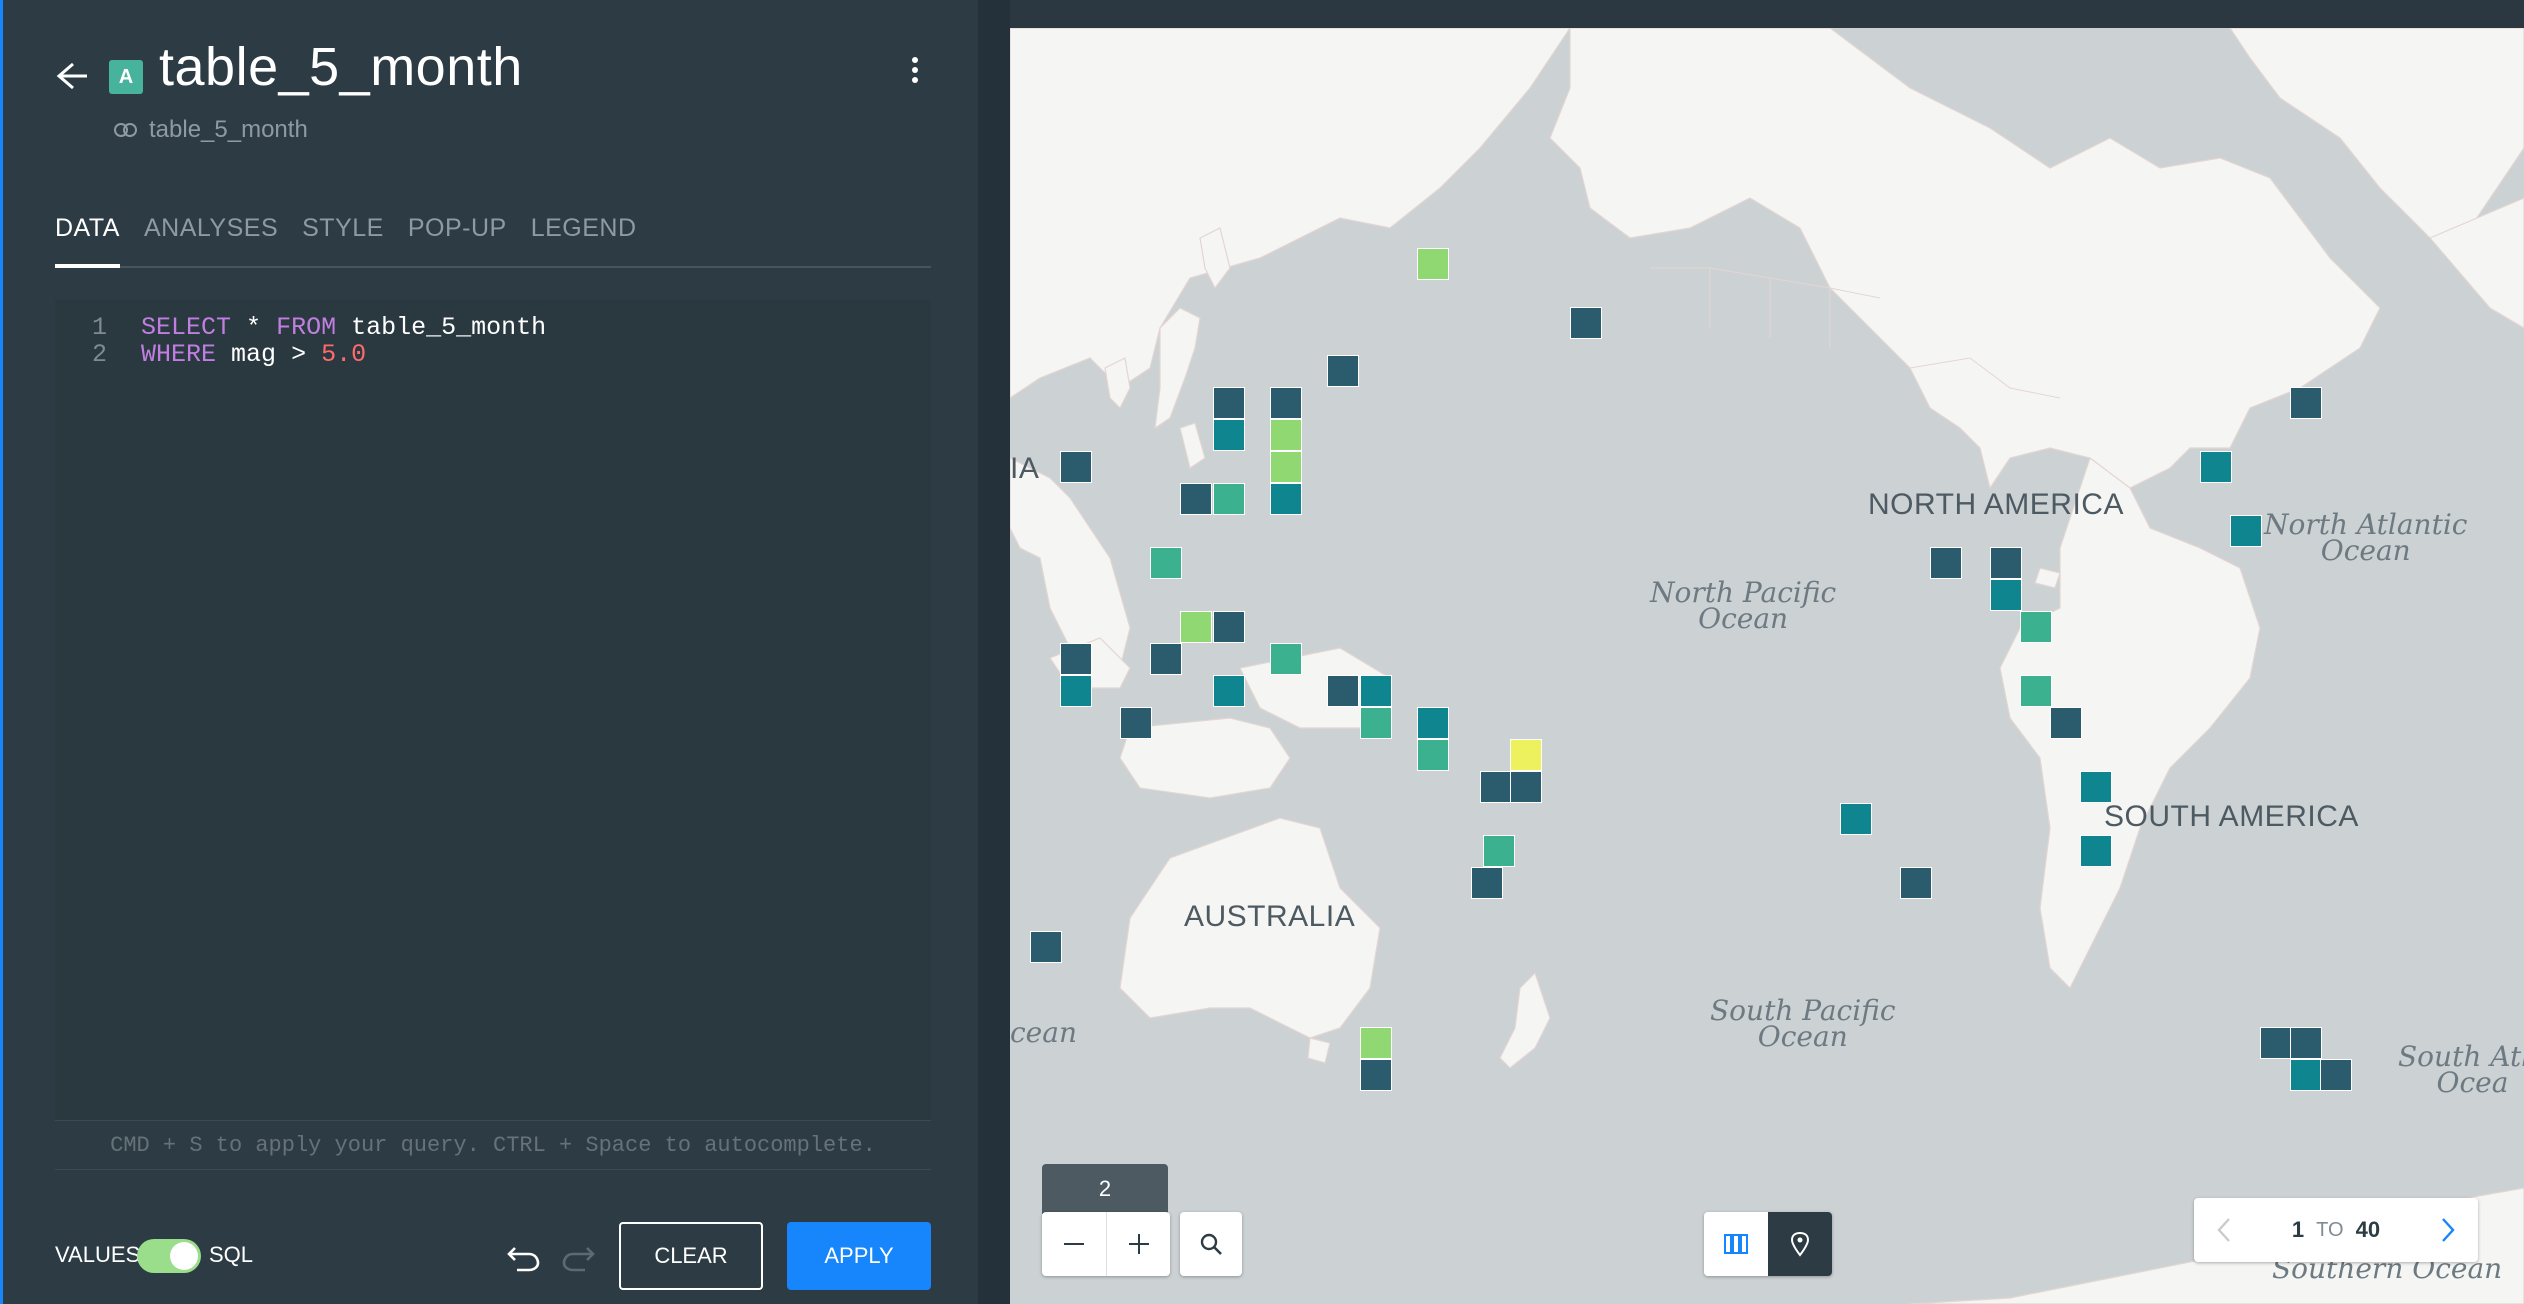 The height and width of the screenshot is (1304, 2524). I want to click on undo-icon, so click(523, 1256).